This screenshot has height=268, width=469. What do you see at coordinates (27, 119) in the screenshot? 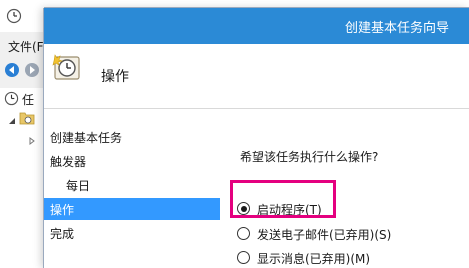
I see `folder-icon` at bounding box center [27, 119].